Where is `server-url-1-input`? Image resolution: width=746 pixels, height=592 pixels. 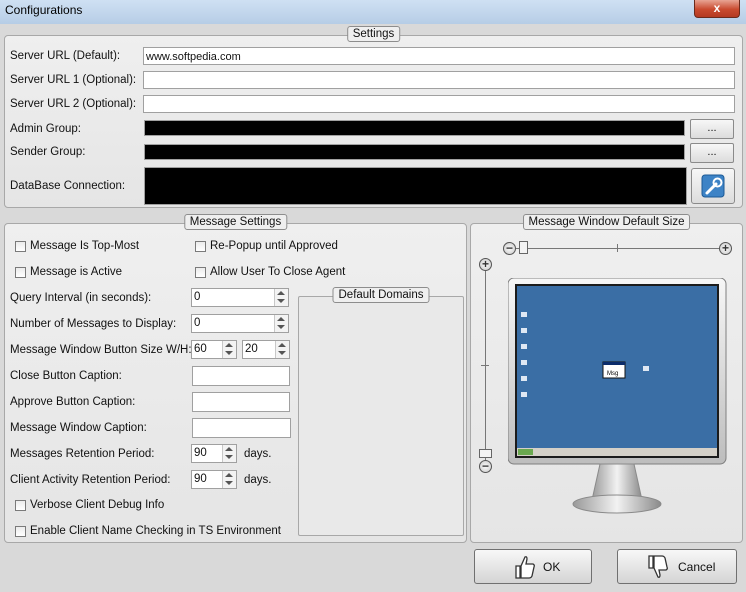
server-url-1-input is located at coordinates (439, 80).